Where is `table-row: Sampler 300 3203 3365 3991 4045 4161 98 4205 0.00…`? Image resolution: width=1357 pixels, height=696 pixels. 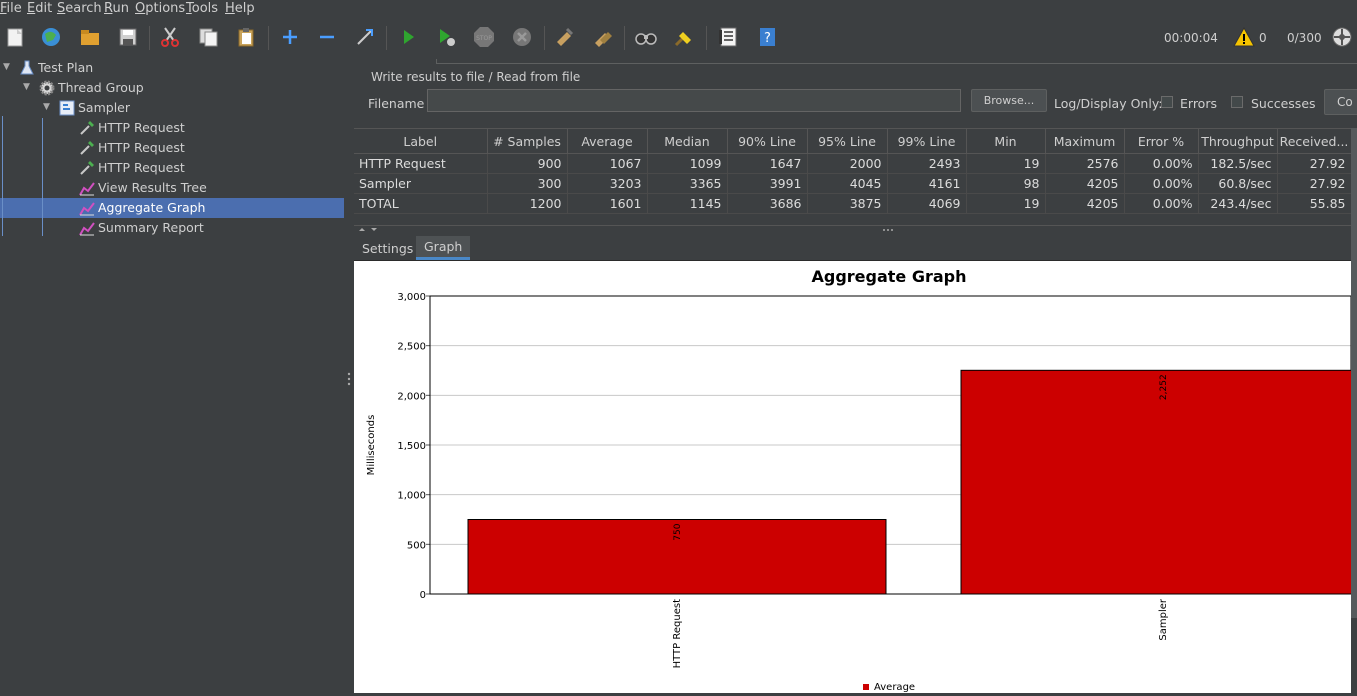 table-row: Sampler 300 3203 3365 3991 4045 4161 98 4205 0.00… is located at coordinates (853, 183).